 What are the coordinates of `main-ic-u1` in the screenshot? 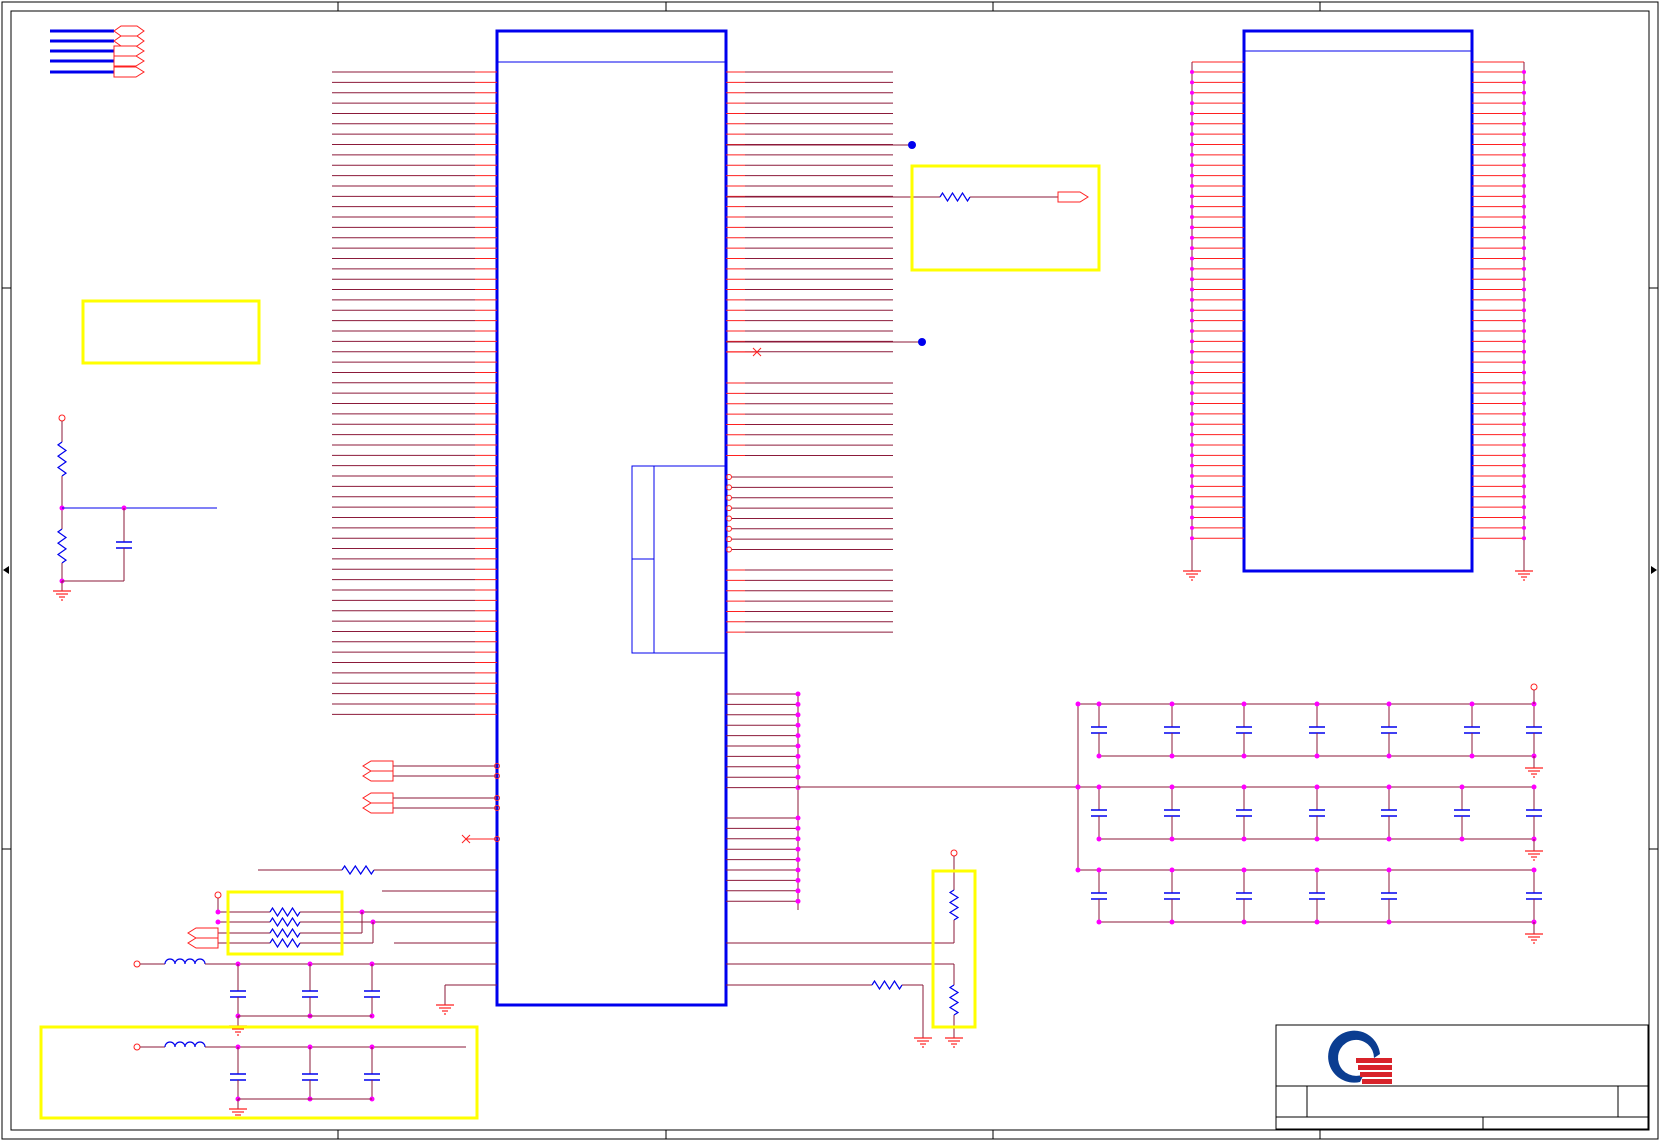 It's located at (611, 518).